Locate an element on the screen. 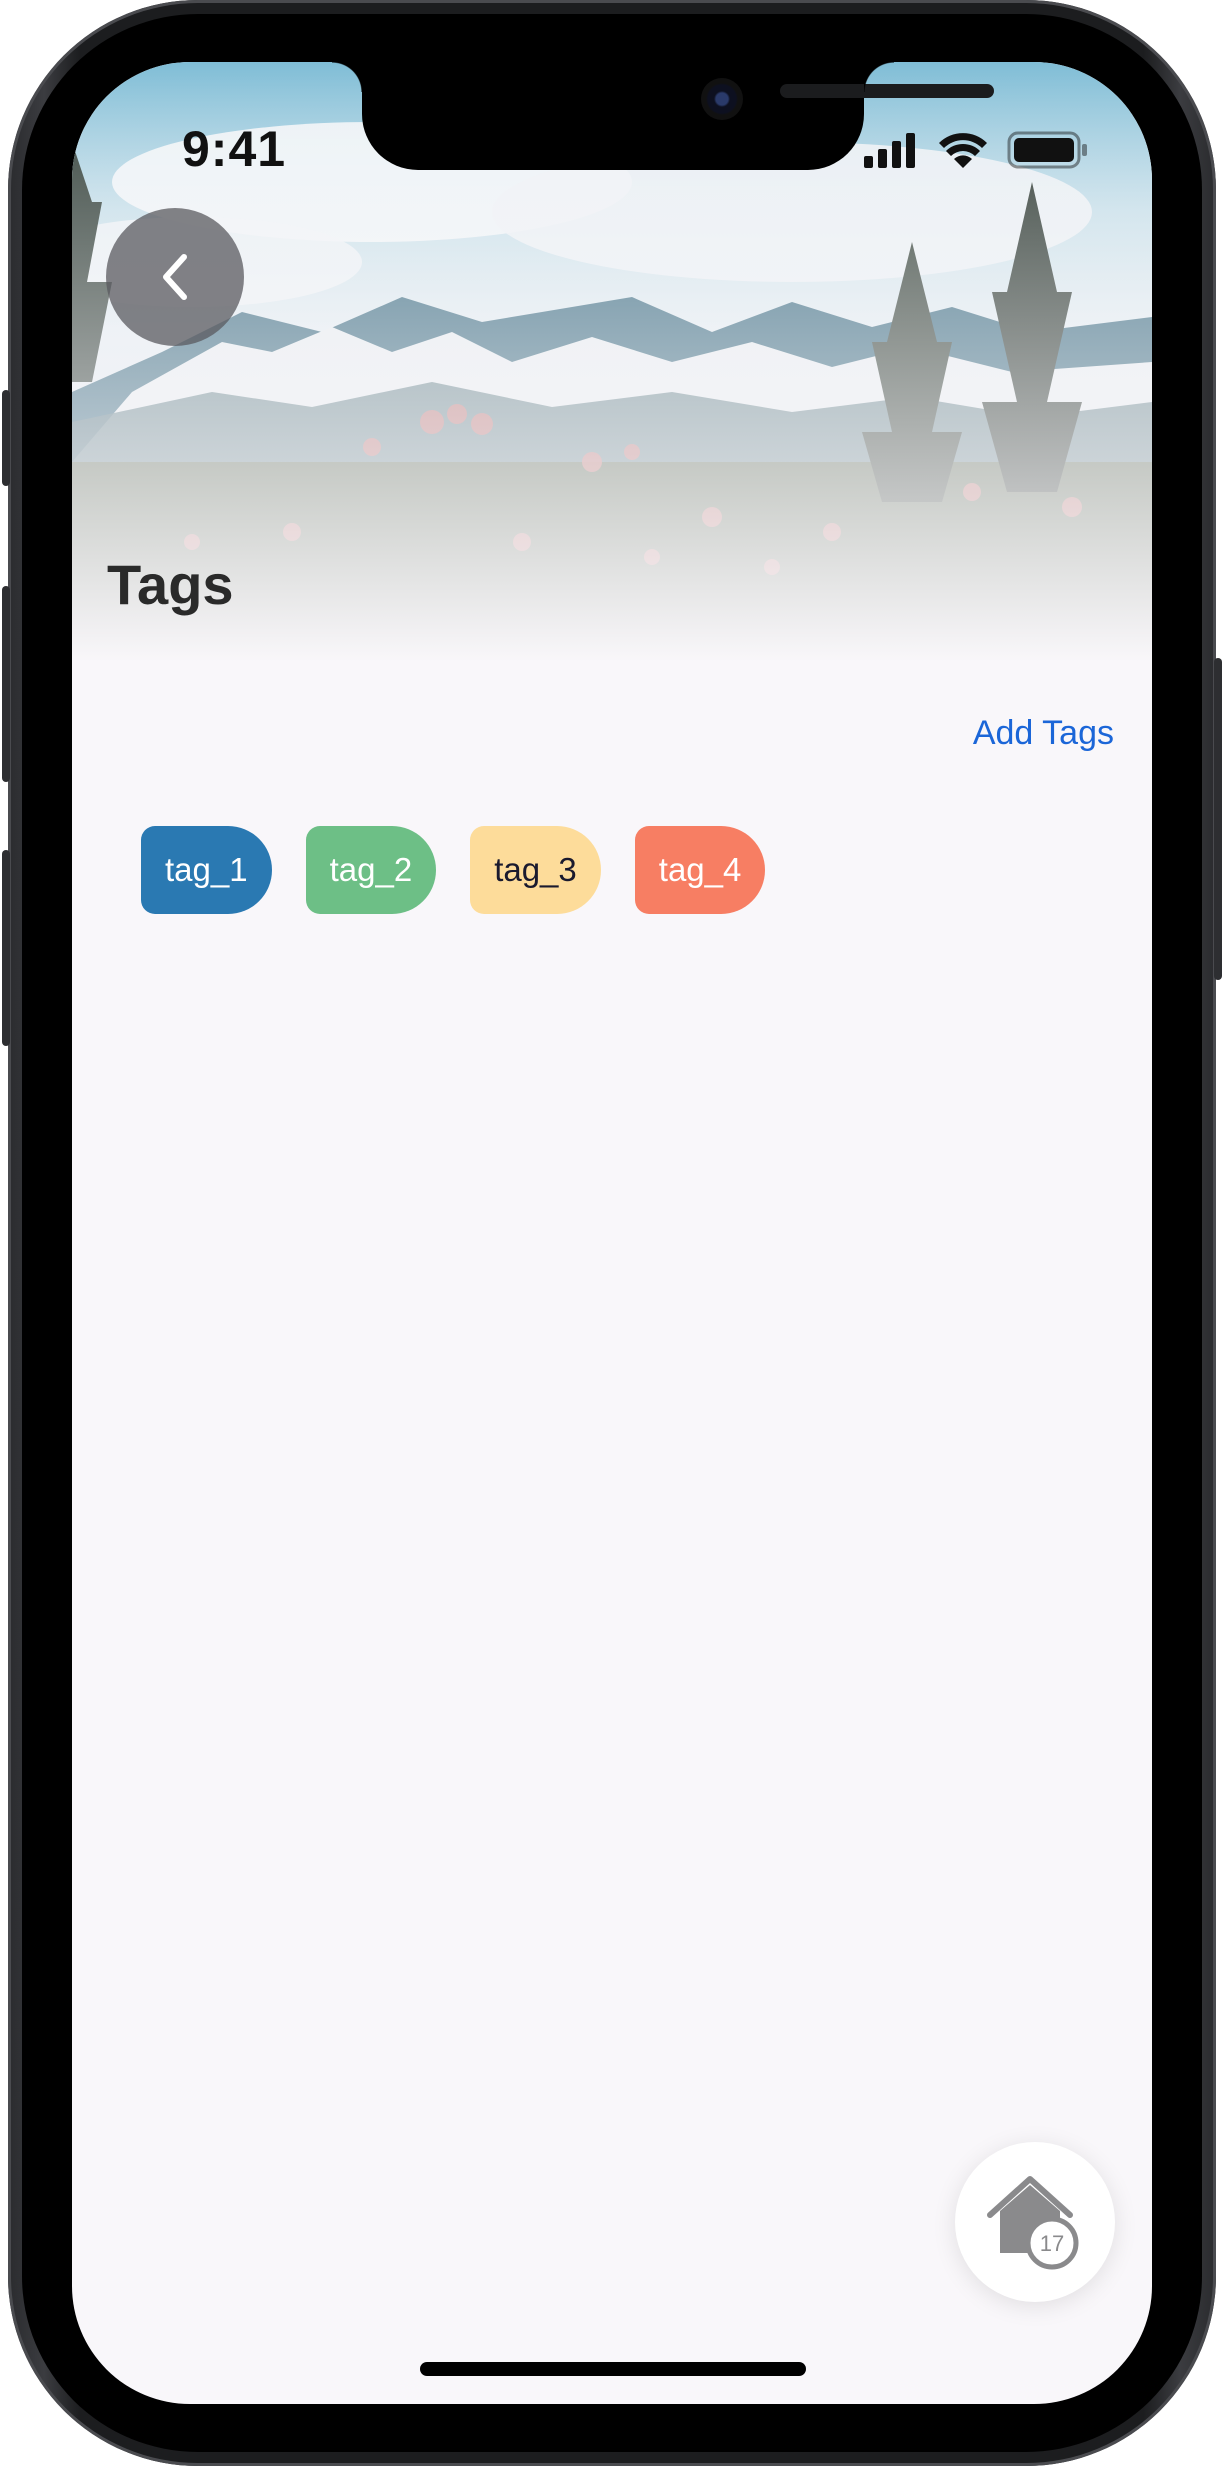 The width and height of the screenshot is (1224, 2466). tag-label: tag_2 is located at coordinates (371, 869).